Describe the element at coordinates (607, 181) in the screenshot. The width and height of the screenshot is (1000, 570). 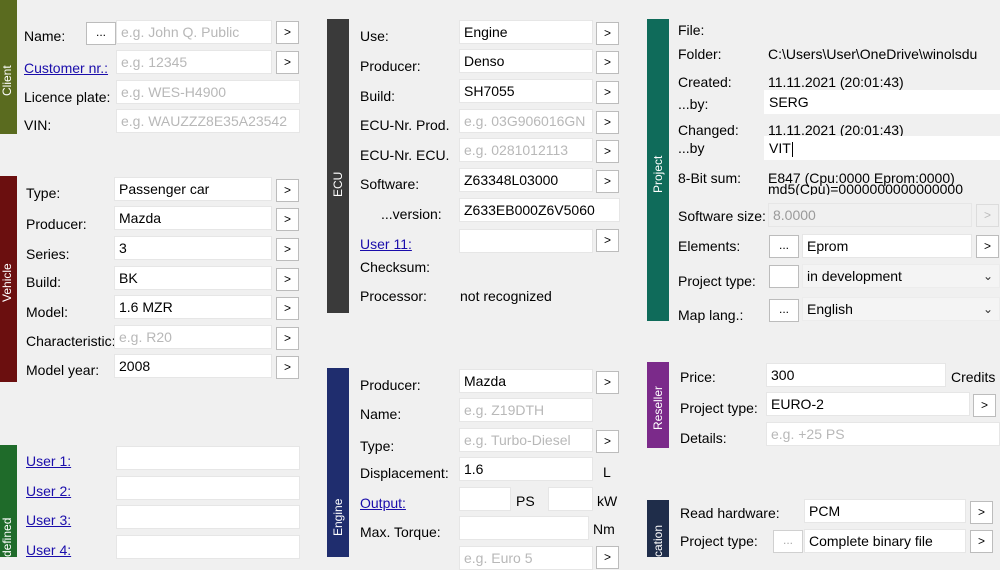
I see `ecu-software-arrow-button: >` at that location.